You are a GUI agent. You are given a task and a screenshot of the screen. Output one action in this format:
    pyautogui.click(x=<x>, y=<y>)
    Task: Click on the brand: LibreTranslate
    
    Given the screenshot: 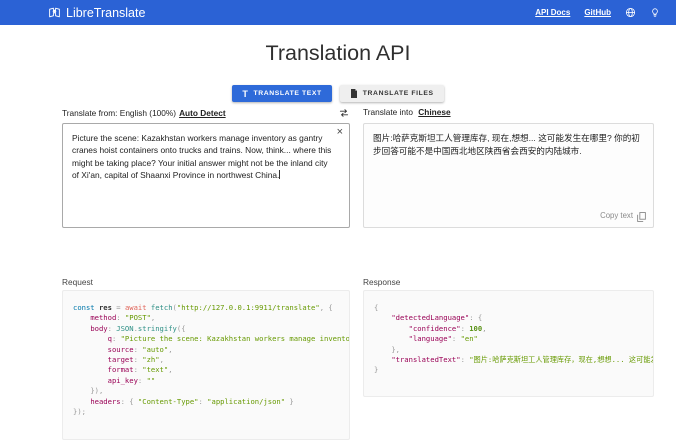 What is the action you would take?
    pyautogui.click(x=96, y=13)
    